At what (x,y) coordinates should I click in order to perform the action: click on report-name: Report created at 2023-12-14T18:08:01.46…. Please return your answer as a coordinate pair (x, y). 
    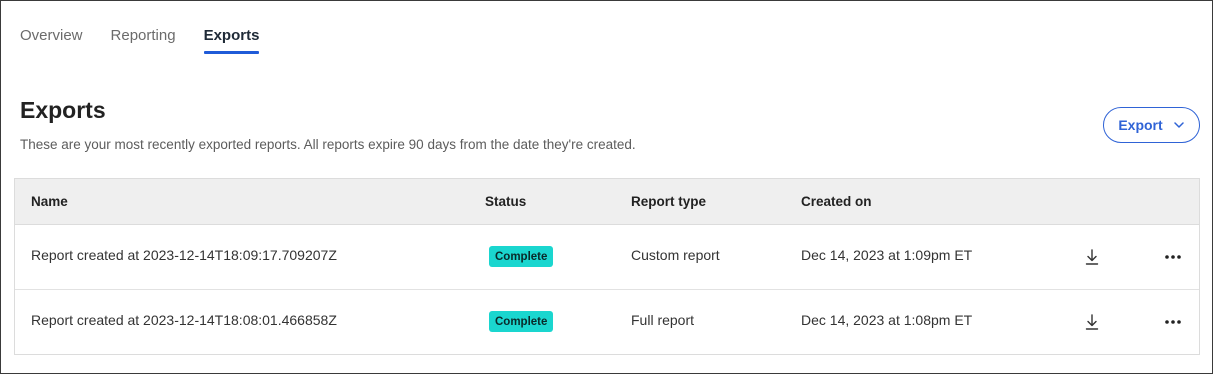
    Looking at the image, I should click on (184, 320).